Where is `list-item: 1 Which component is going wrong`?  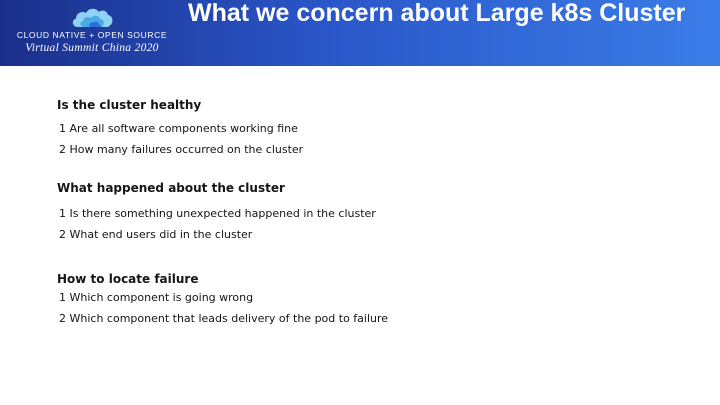
list-item: 1 Which component is going wrong is located at coordinates (156, 297).